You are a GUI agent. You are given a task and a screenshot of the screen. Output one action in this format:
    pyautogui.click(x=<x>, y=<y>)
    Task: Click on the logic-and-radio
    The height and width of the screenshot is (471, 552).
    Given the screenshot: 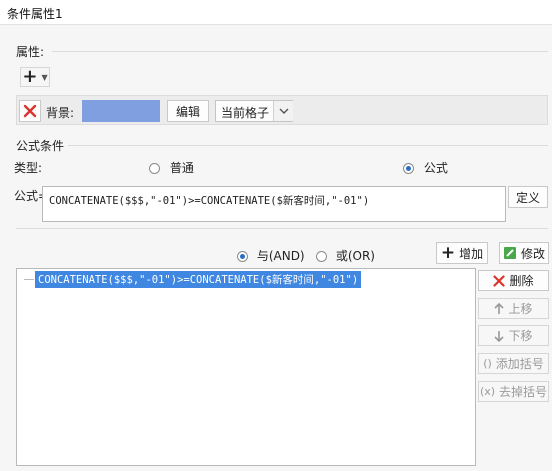 What is the action you would take?
    pyautogui.click(x=242, y=256)
    